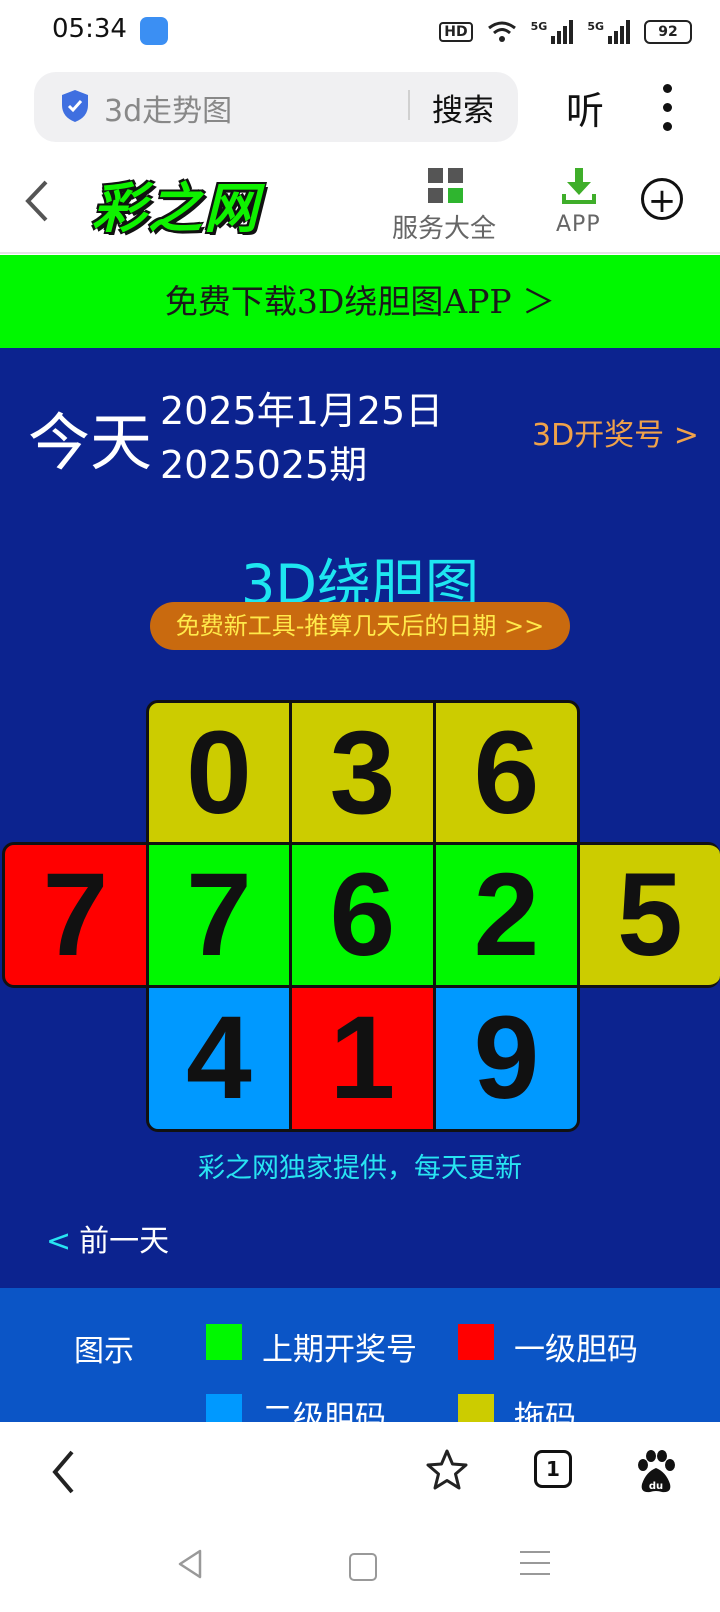  Describe the element at coordinates (154, 31) in the screenshot. I see `weather-app-icon` at that location.